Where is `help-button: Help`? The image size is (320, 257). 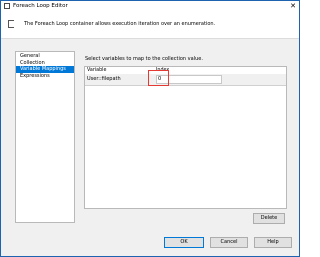
help-button: Help is located at coordinates (273, 242).